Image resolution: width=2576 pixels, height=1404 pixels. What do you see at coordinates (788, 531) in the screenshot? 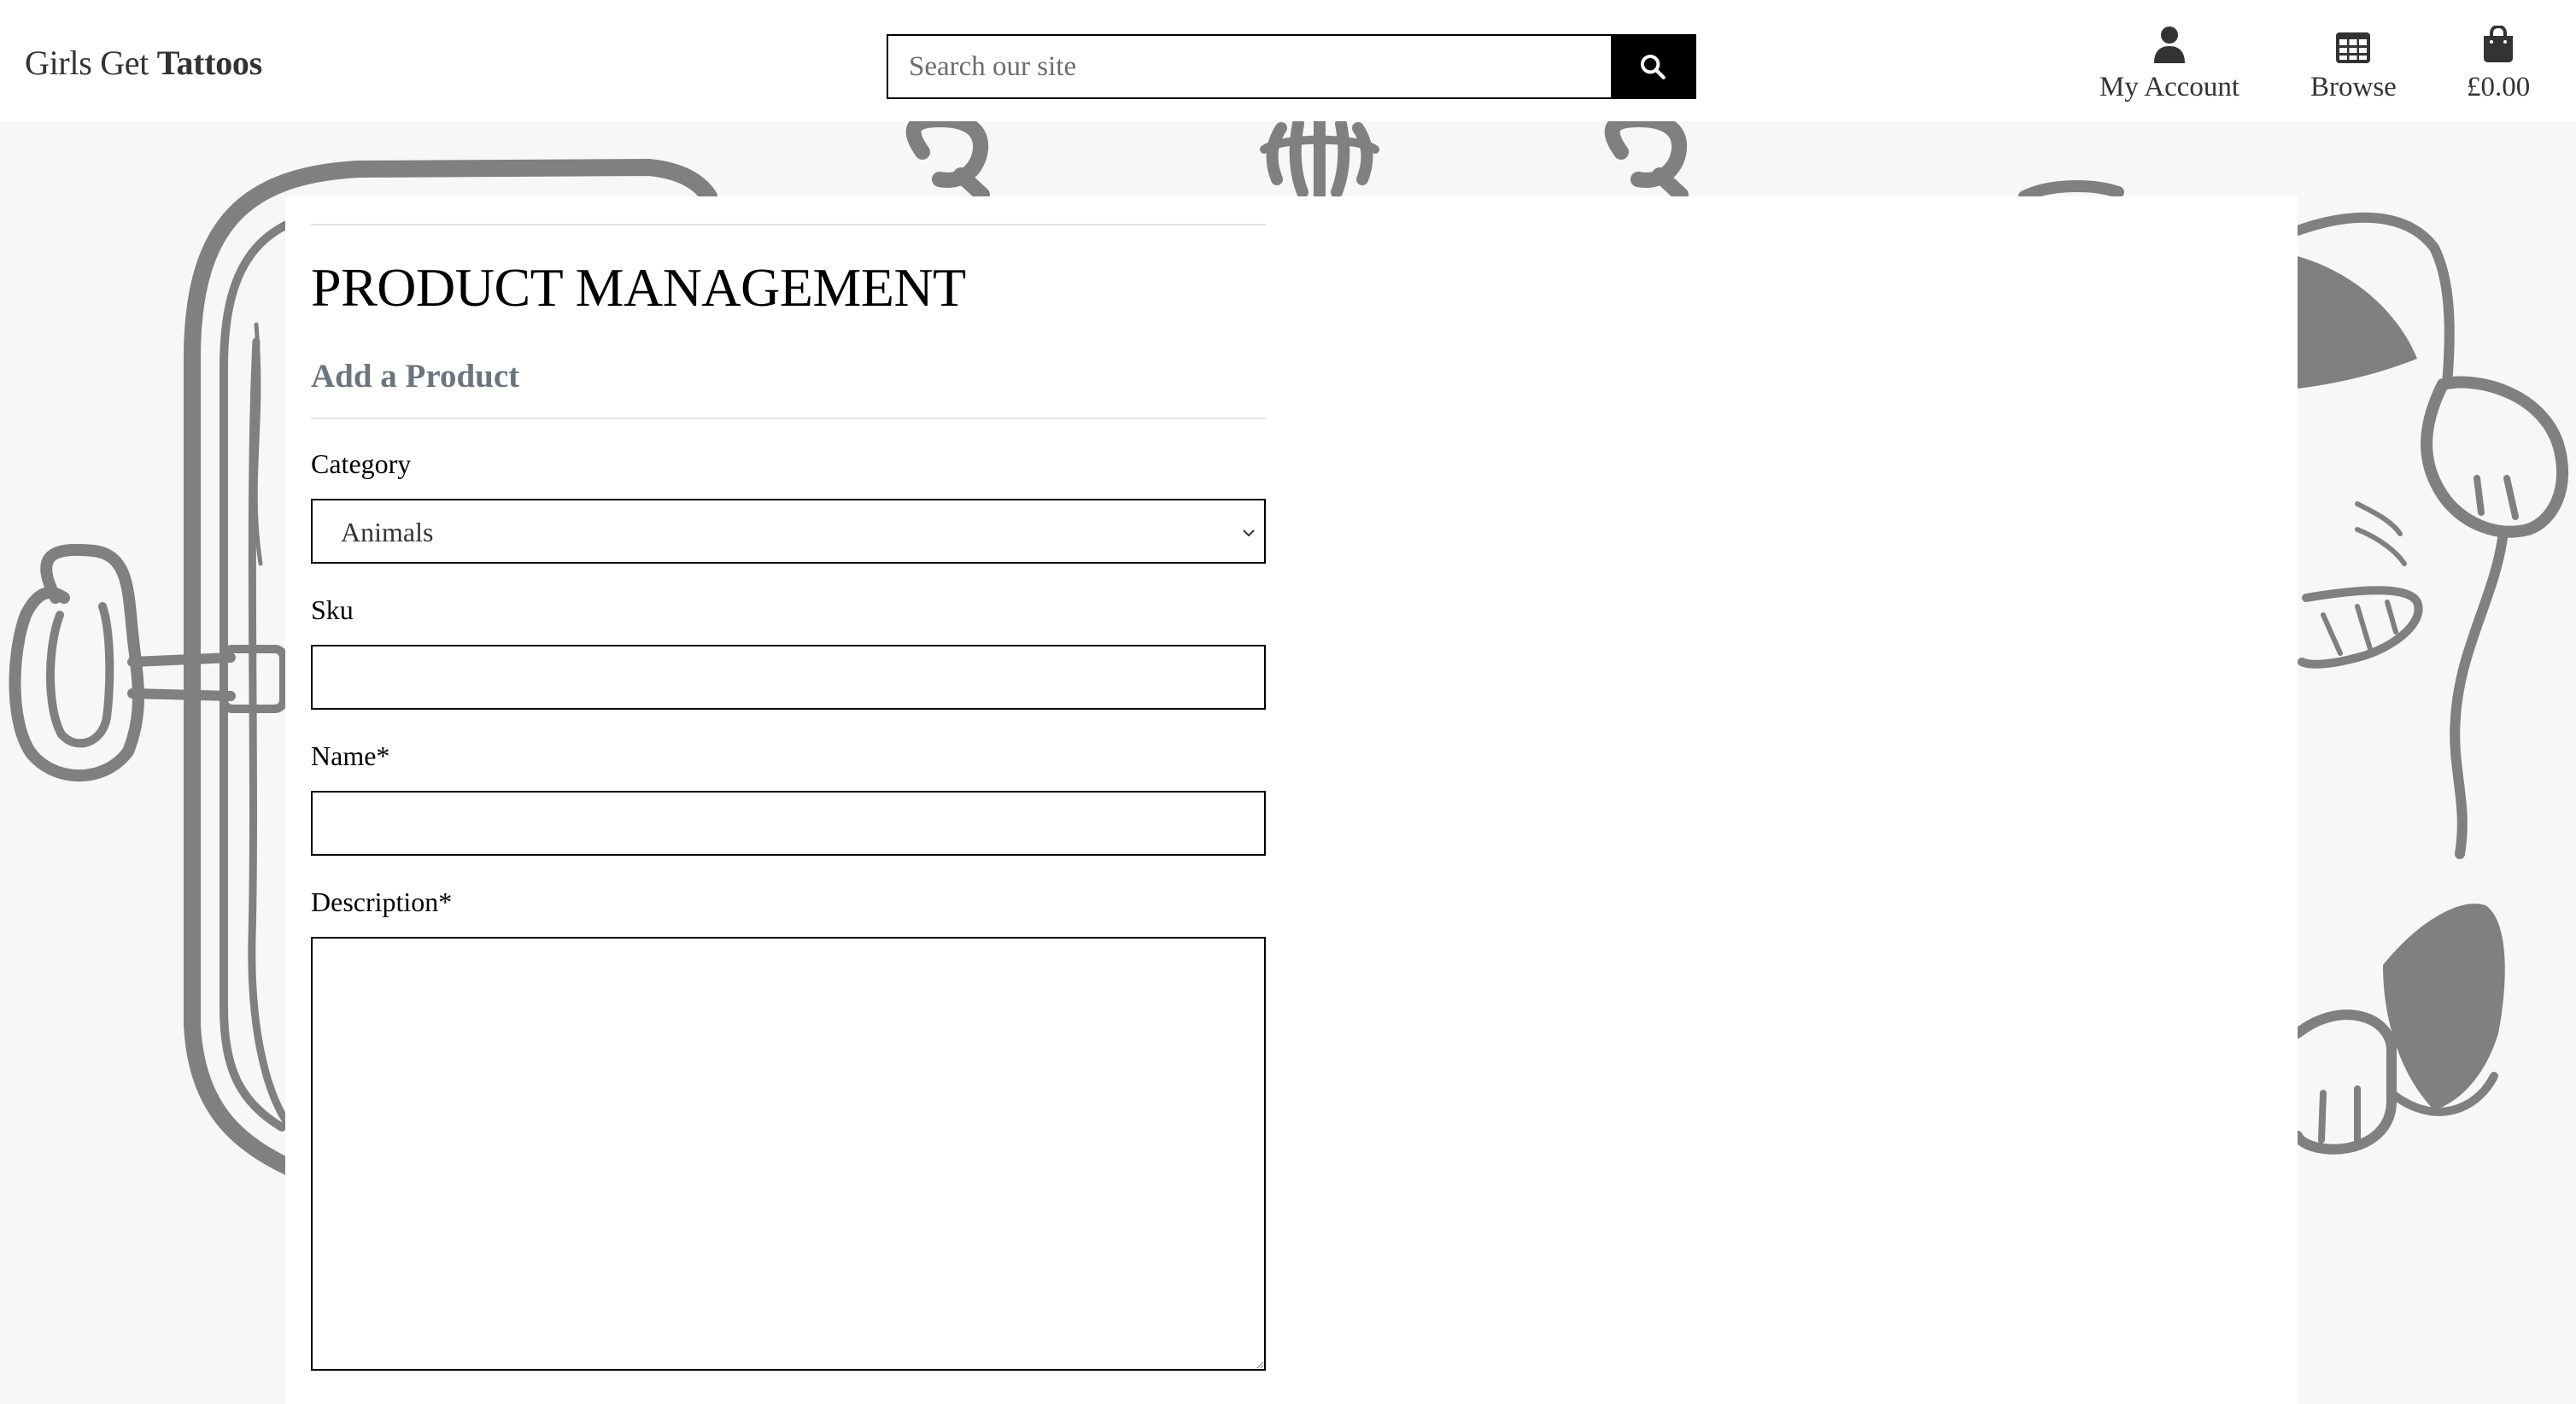
I see `category-select: Animals` at bounding box center [788, 531].